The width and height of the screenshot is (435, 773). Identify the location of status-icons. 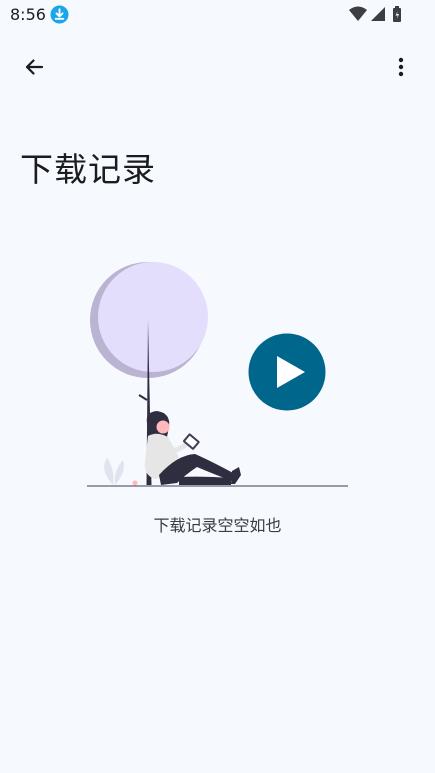
(375, 14).